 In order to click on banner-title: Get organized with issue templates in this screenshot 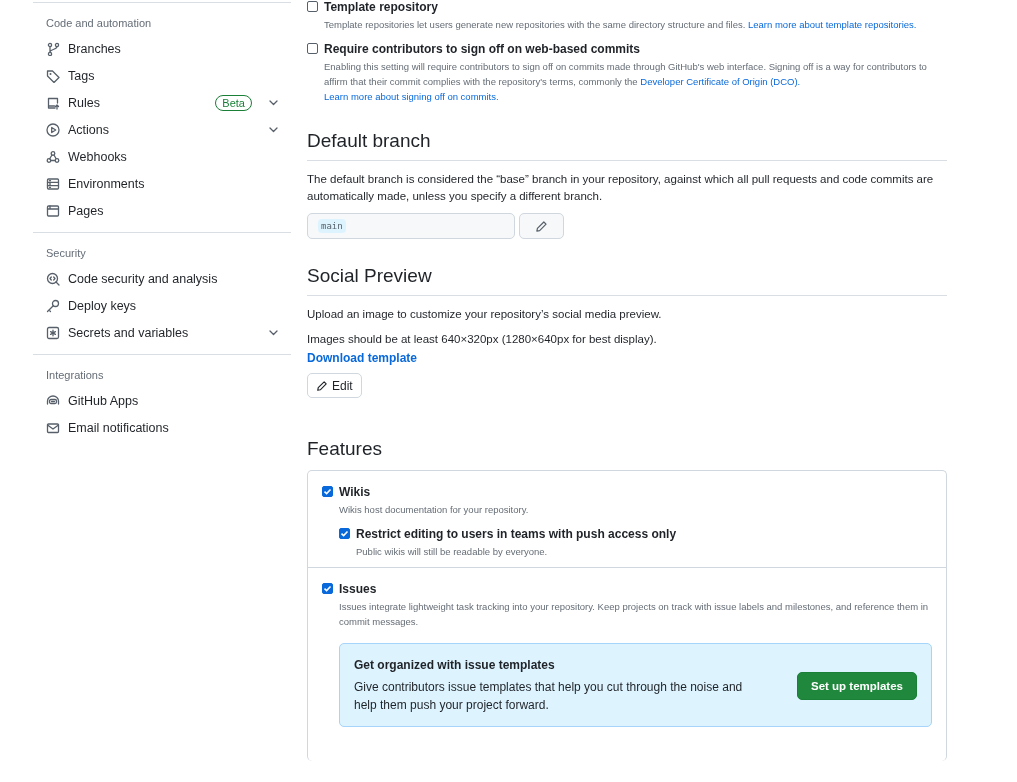, I will do `click(455, 665)`.